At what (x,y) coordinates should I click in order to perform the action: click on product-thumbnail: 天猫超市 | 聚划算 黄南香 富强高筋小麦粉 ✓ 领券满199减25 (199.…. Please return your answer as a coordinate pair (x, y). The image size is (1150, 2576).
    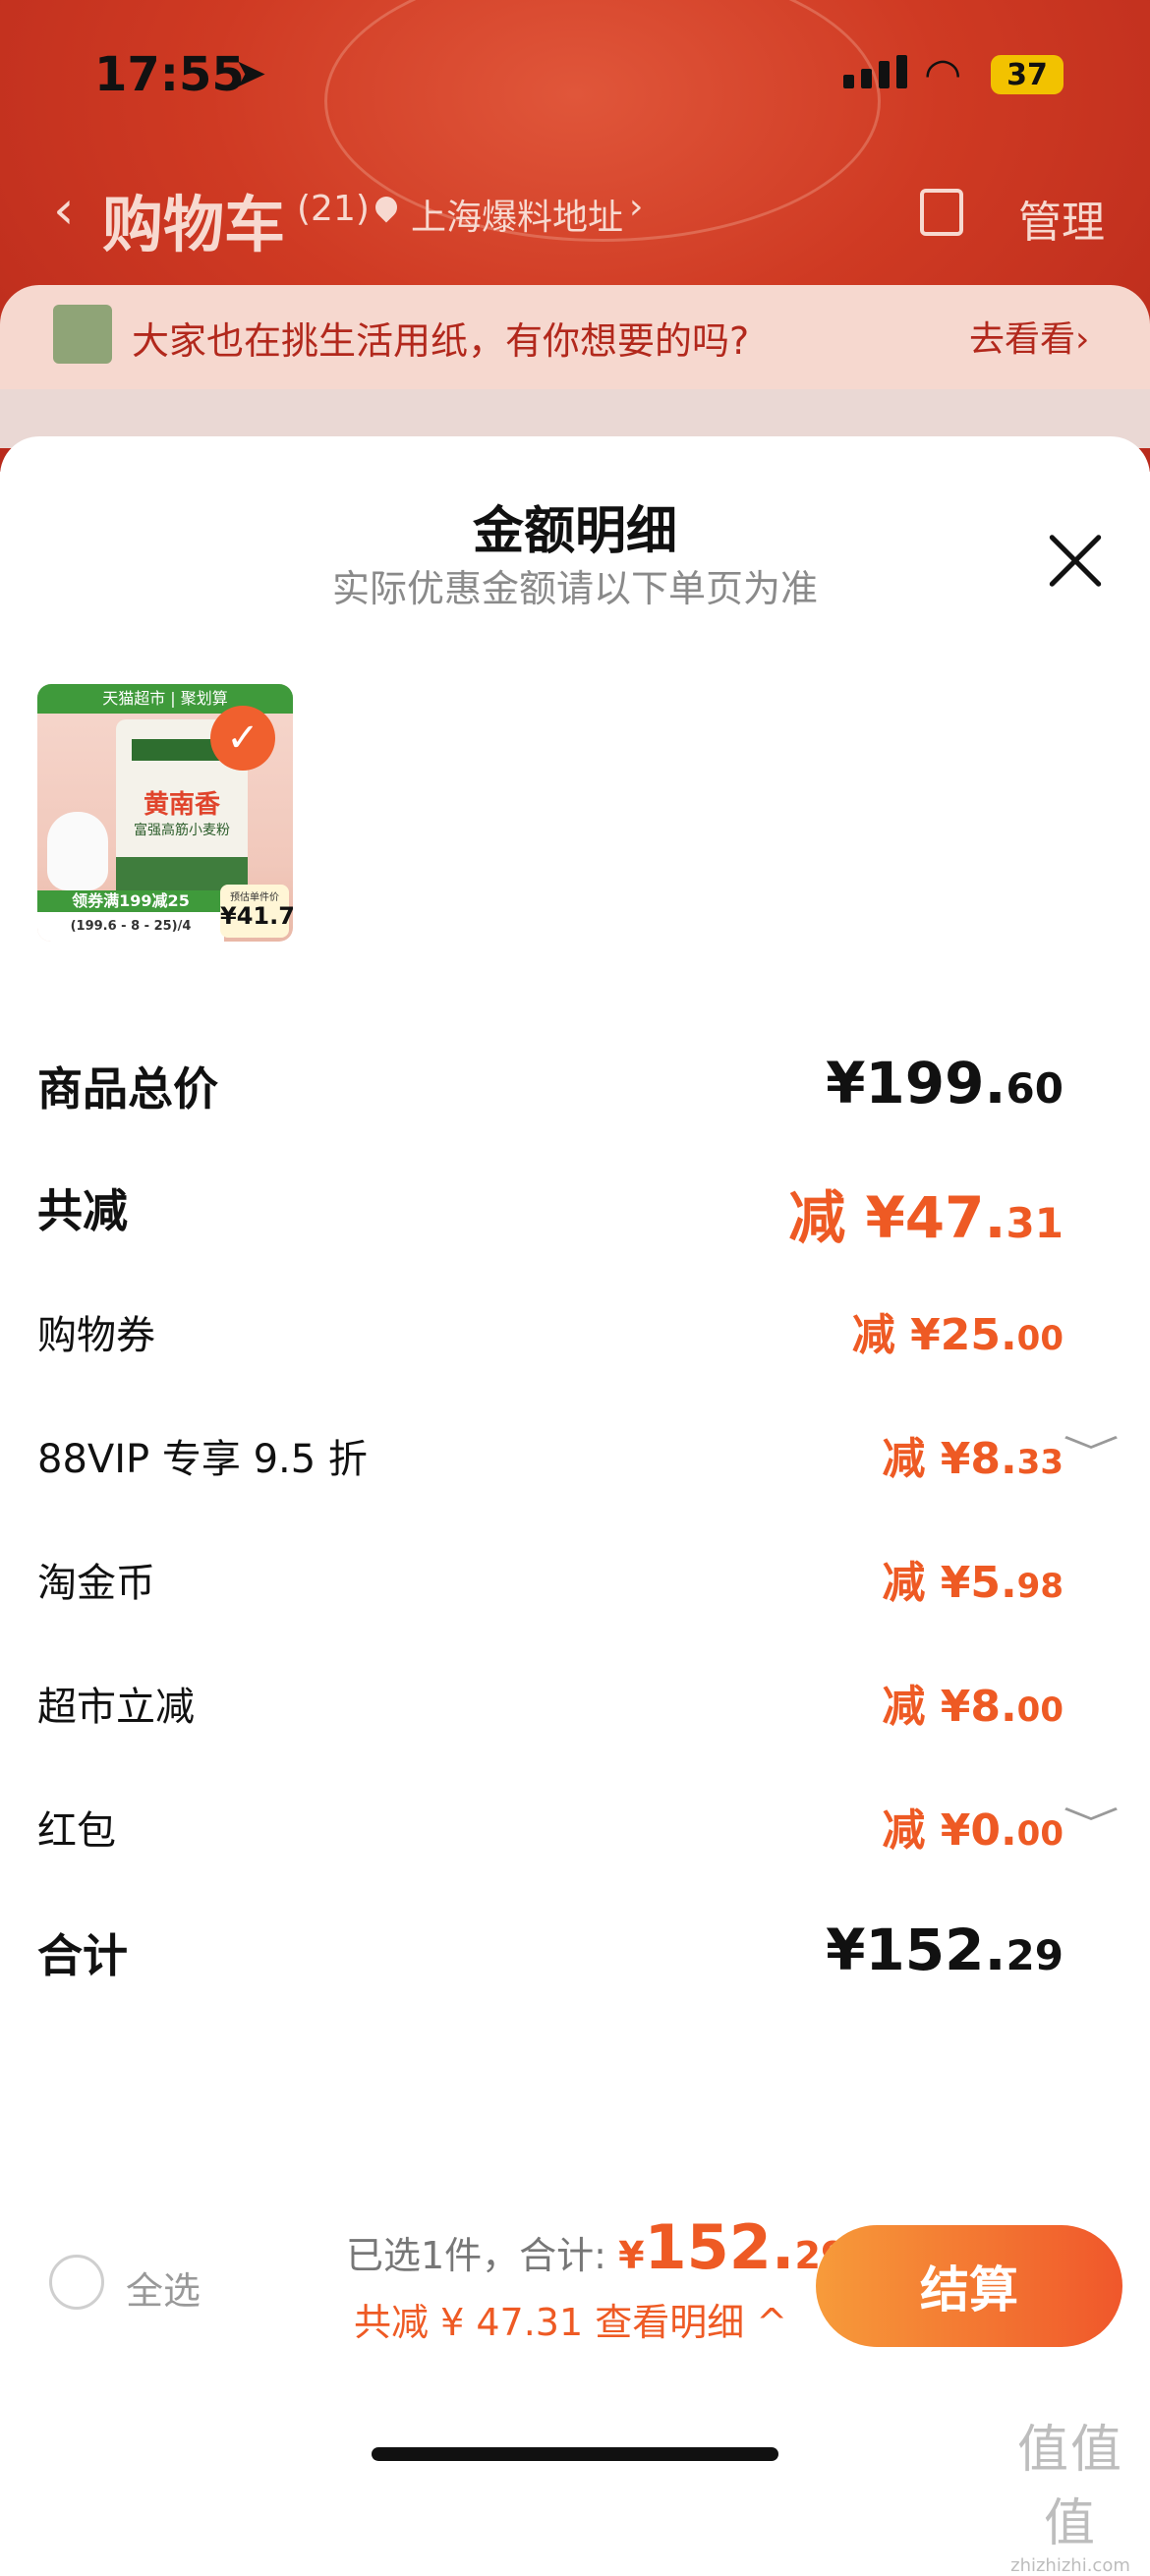
    Looking at the image, I should click on (165, 813).